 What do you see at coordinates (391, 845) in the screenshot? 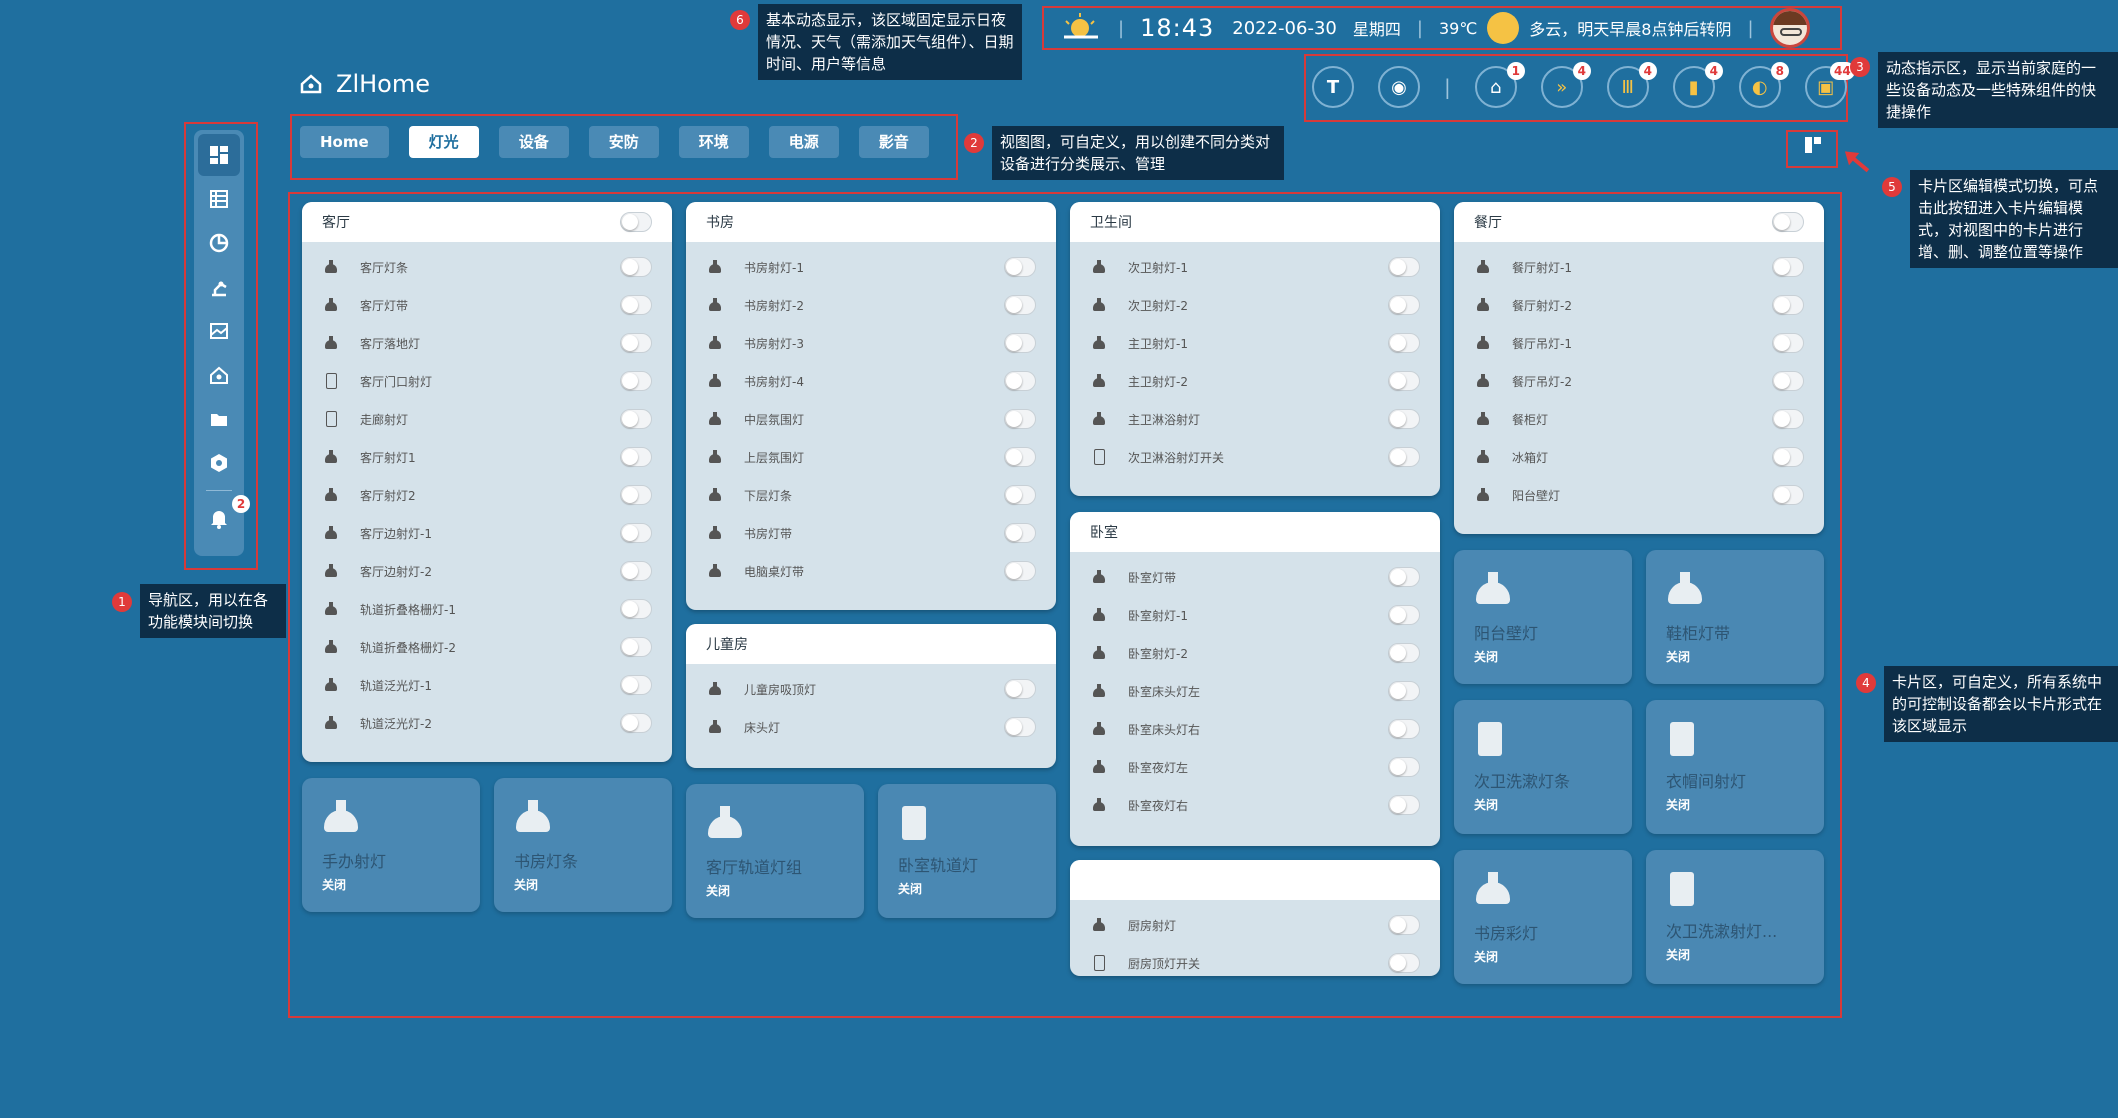
I see `device-tile: 手办射灯 关闭` at bounding box center [391, 845].